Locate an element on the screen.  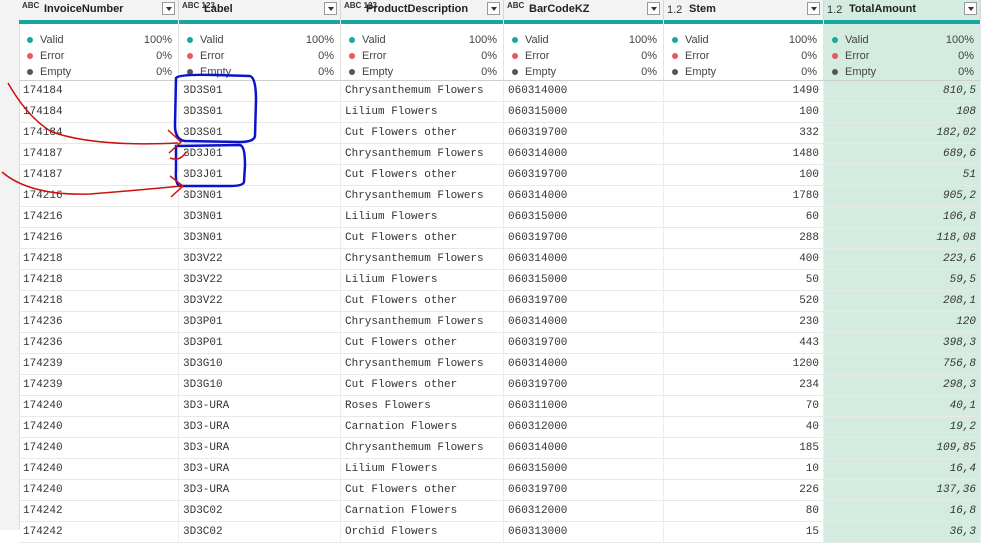
cell-total: 810,5 is located at coordinates (902, 91).